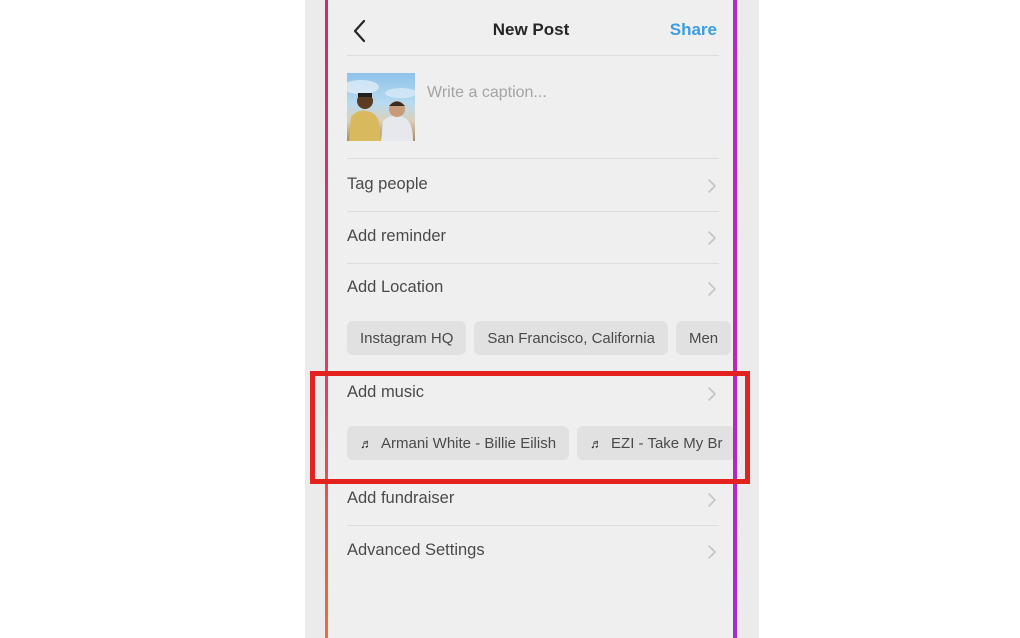 The width and height of the screenshot is (1020, 638). What do you see at coordinates (531, 29) in the screenshot?
I see `header: New Post Share` at bounding box center [531, 29].